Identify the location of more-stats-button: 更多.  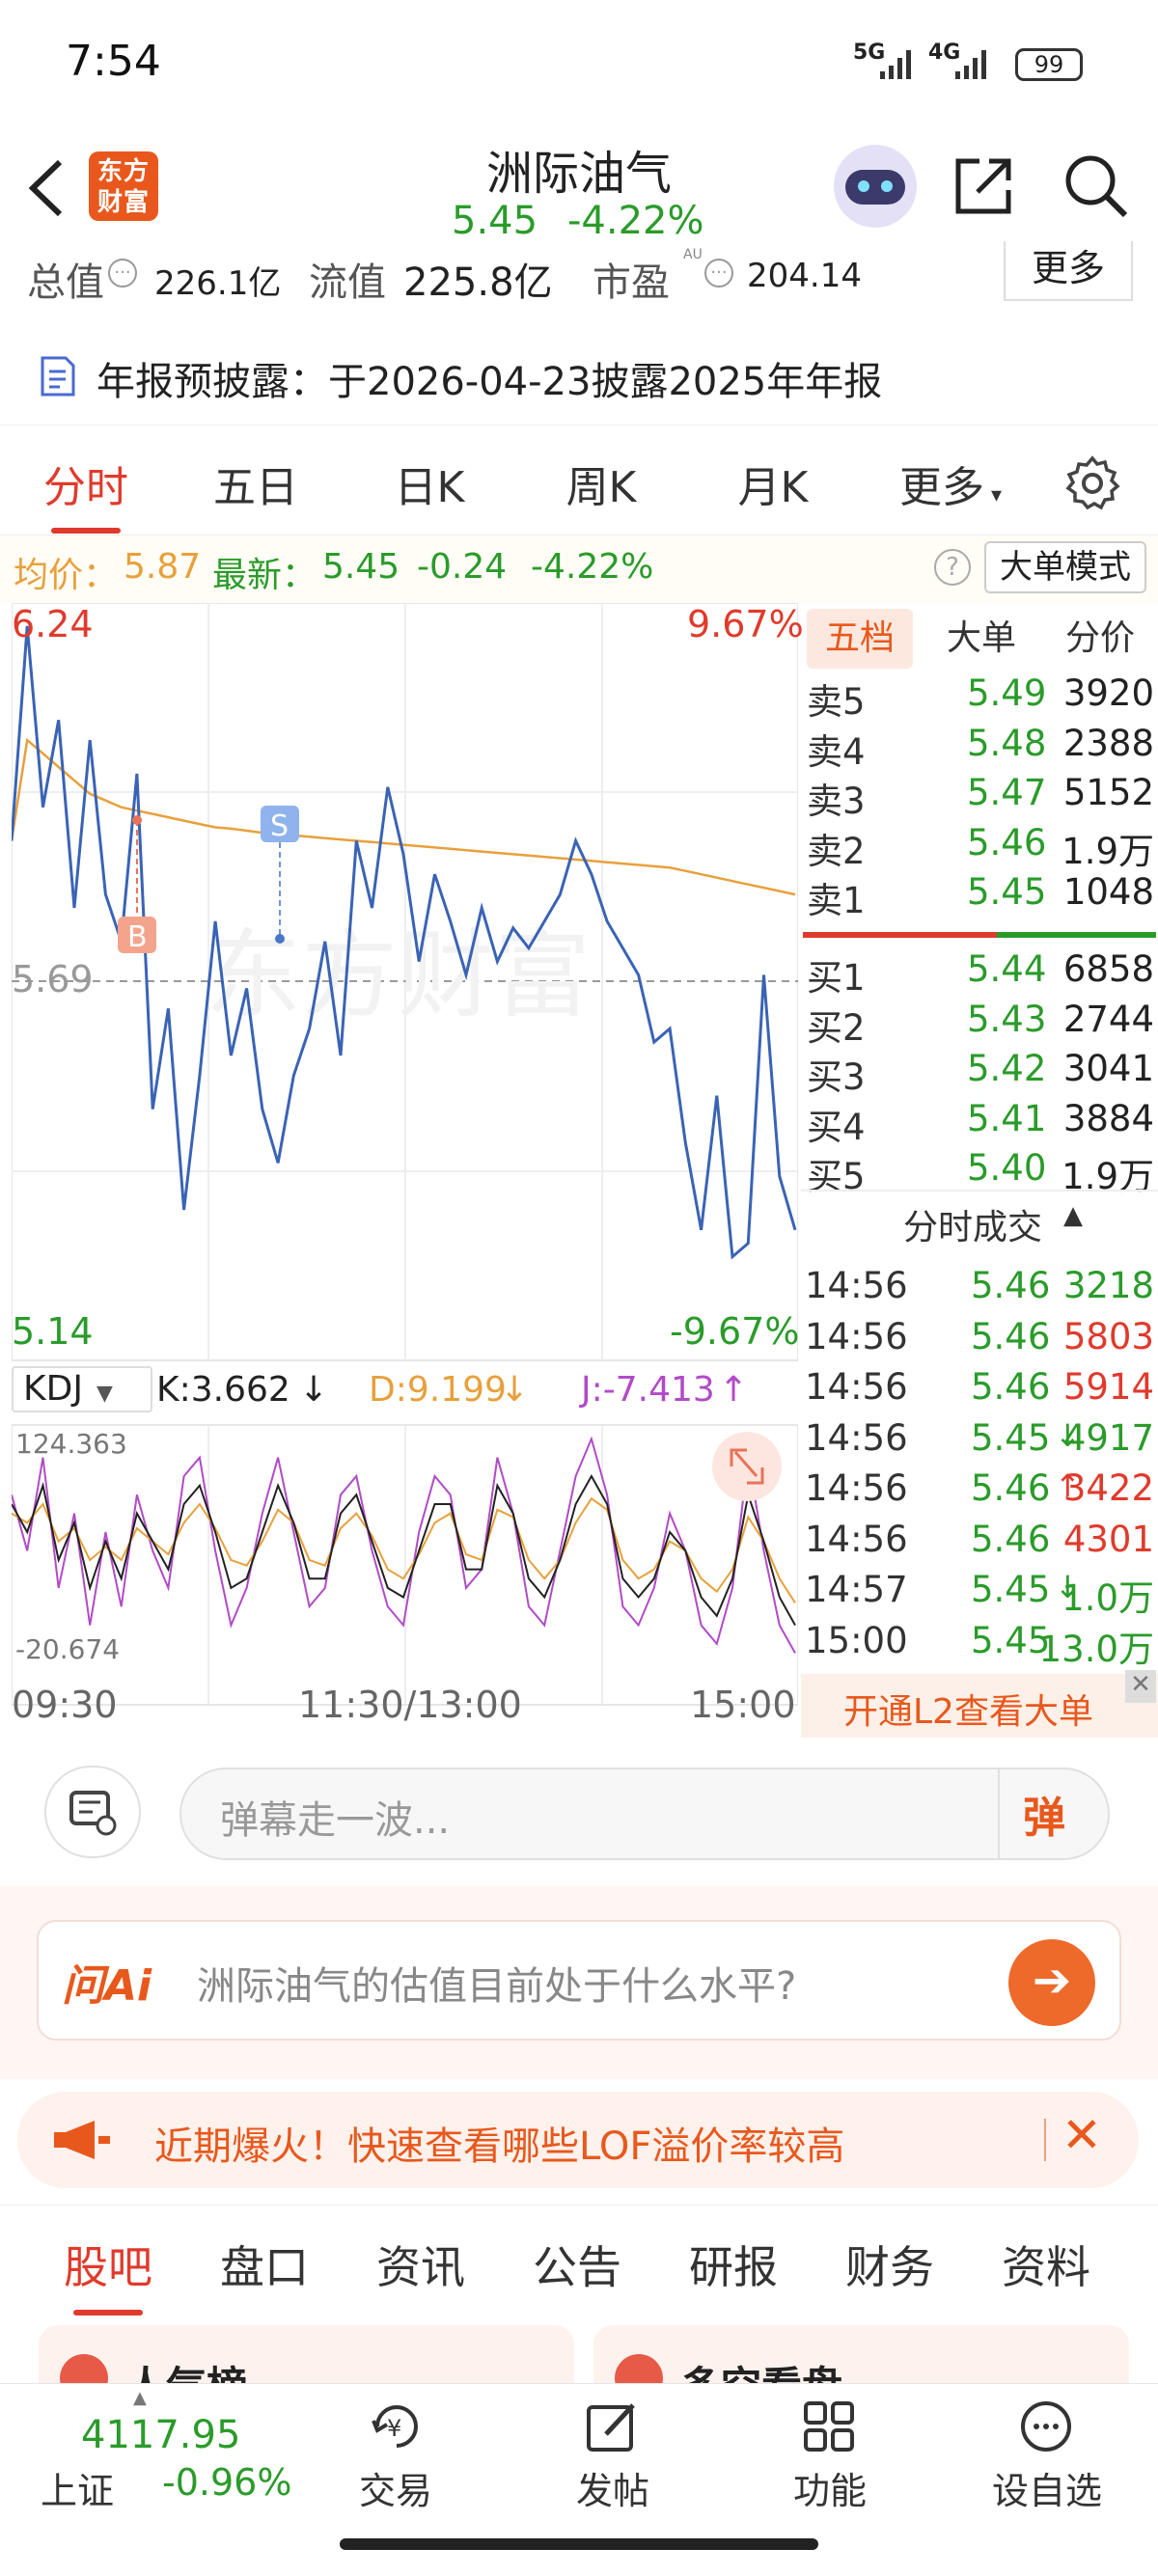
(1068, 271).